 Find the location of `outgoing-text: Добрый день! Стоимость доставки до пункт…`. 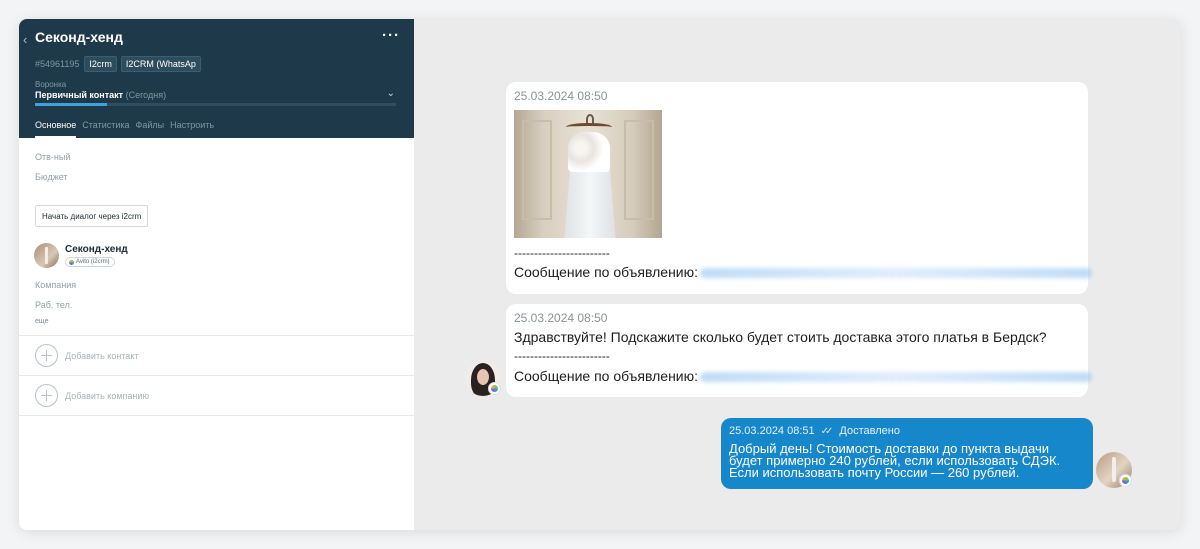

outgoing-text: Добрый день! Стоимость доставки до пункт… is located at coordinates (895, 460).